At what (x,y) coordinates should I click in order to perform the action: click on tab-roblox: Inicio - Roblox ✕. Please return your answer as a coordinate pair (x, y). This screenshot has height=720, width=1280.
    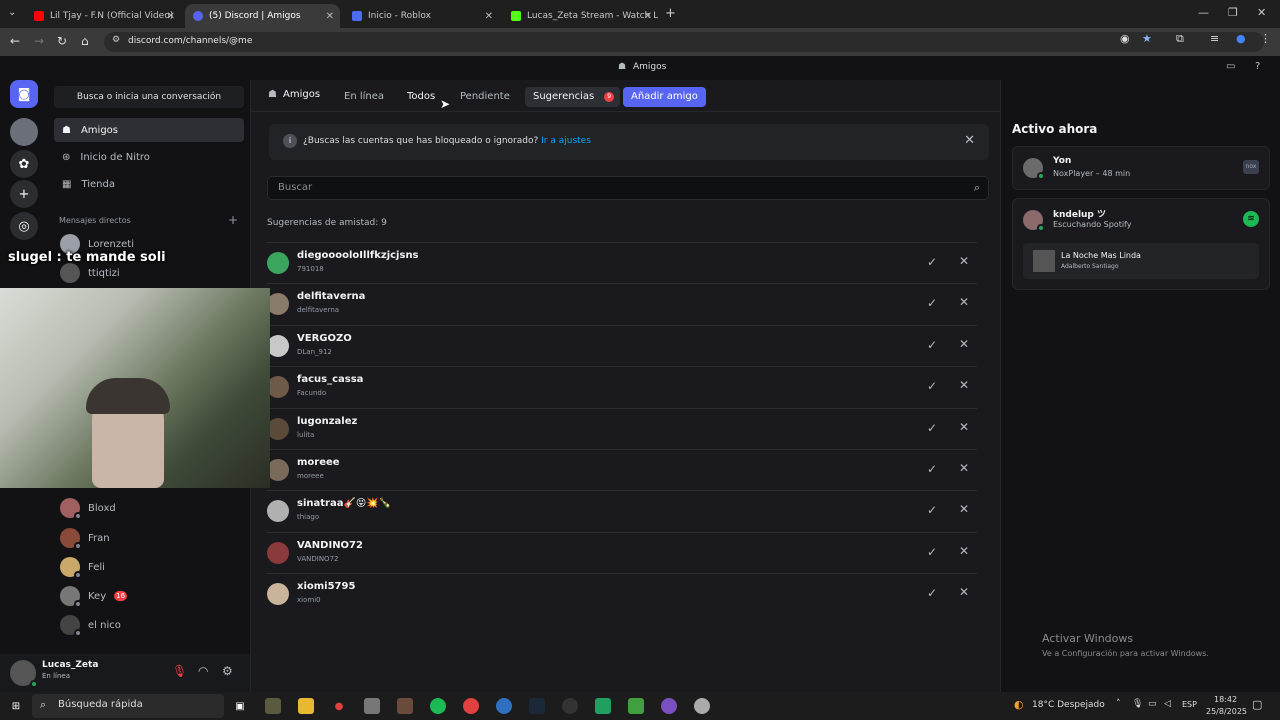
    Looking at the image, I should click on (421, 16).